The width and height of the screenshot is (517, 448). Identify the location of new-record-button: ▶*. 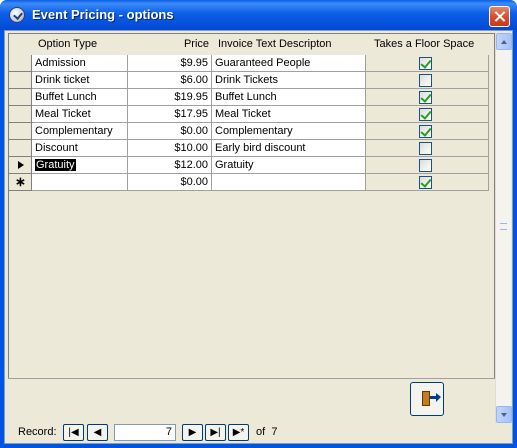
(238, 432).